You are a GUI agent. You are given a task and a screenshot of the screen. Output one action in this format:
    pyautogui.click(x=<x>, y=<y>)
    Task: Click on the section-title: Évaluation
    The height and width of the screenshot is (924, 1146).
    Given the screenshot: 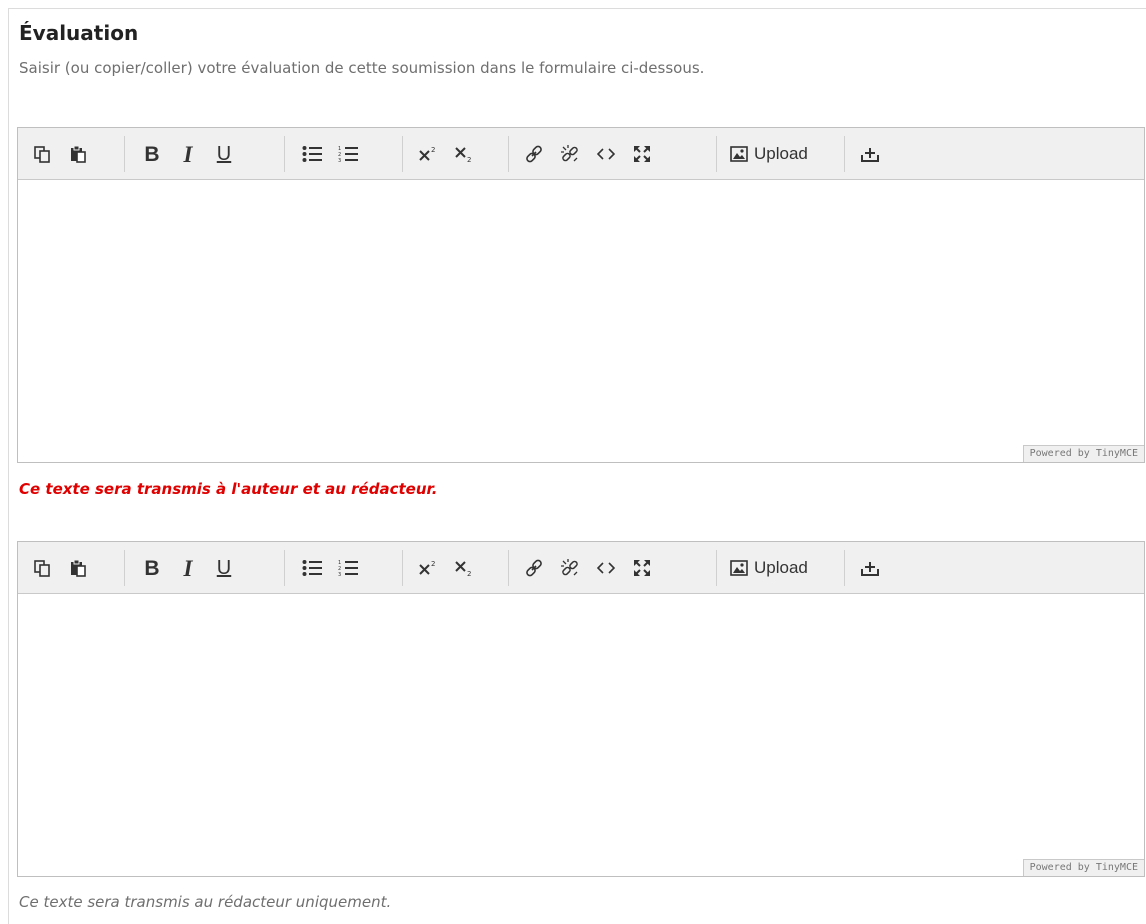 What is the action you would take?
    pyautogui.click(x=79, y=33)
    